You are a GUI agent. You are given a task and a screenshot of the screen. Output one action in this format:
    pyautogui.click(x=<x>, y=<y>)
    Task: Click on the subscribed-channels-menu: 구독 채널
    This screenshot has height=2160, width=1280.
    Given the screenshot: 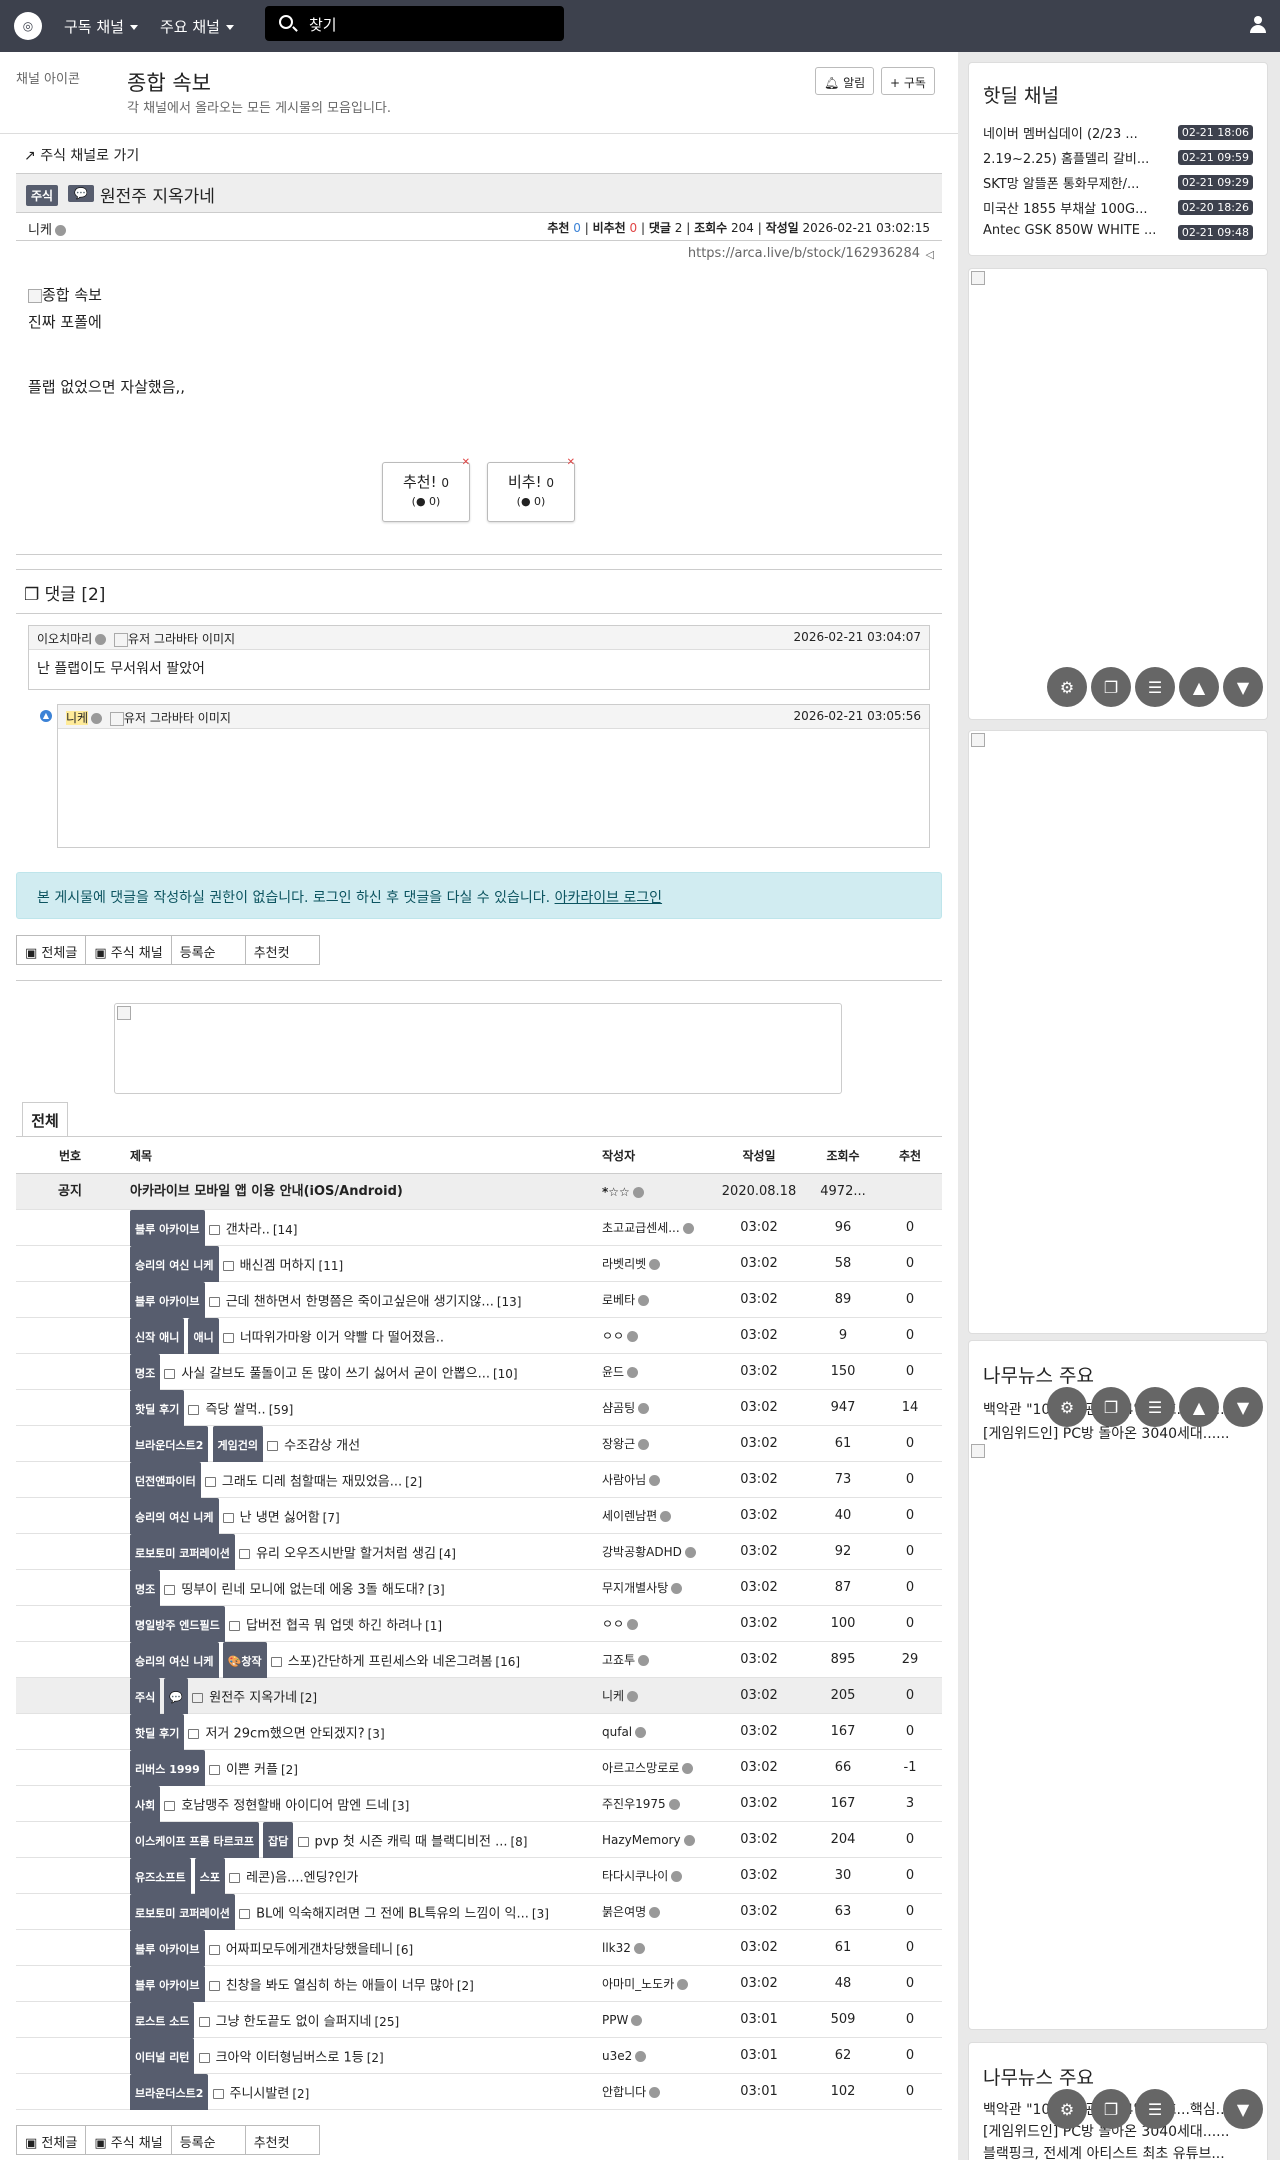 What is the action you would take?
    pyautogui.click(x=101, y=26)
    